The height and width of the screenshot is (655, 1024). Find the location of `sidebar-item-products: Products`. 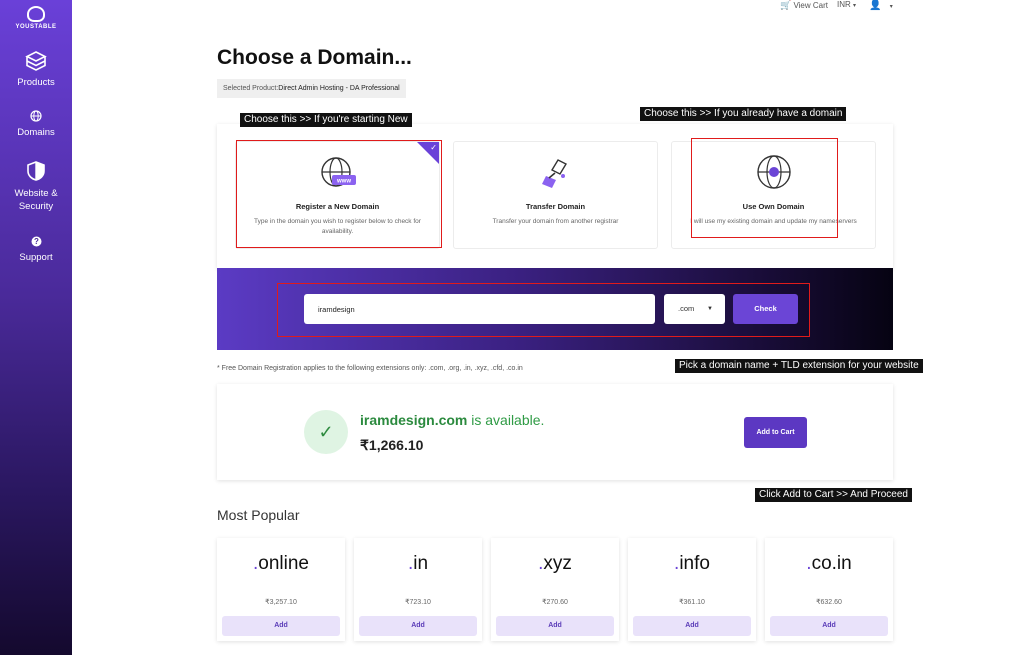

sidebar-item-products: Products is located at coordinates (36, 69).